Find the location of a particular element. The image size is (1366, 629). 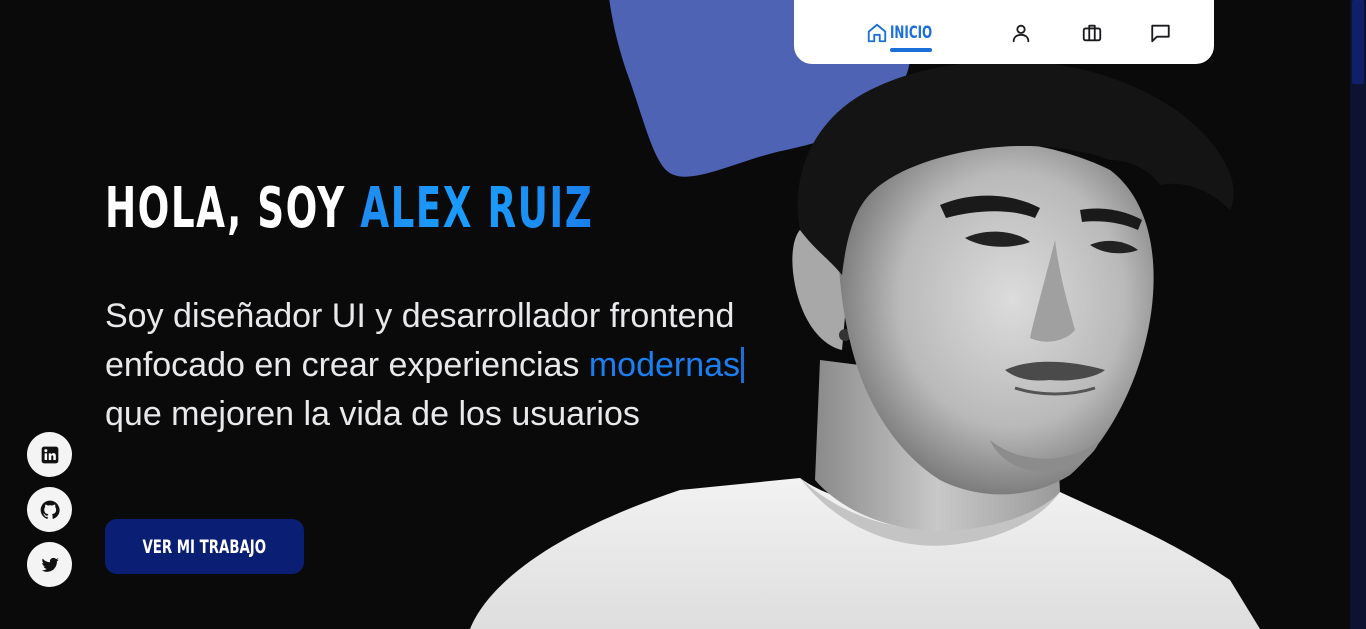

nav-item-work is located at coordinates (1092, 33).